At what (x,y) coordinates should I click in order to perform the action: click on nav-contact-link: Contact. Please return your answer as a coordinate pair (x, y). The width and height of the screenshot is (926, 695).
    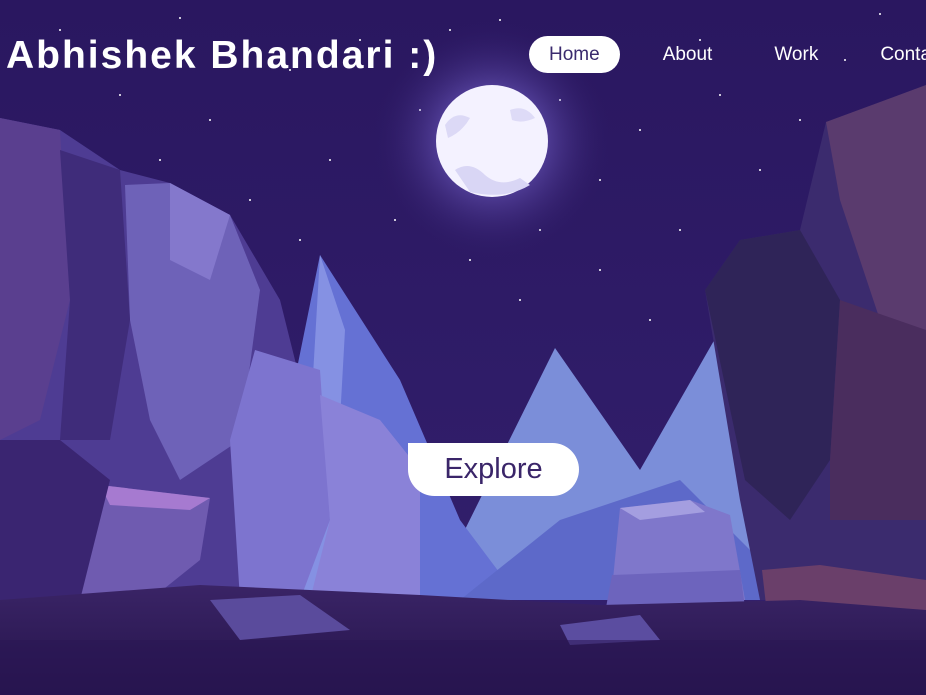
    Looking at the image, I should click on (893, 54).